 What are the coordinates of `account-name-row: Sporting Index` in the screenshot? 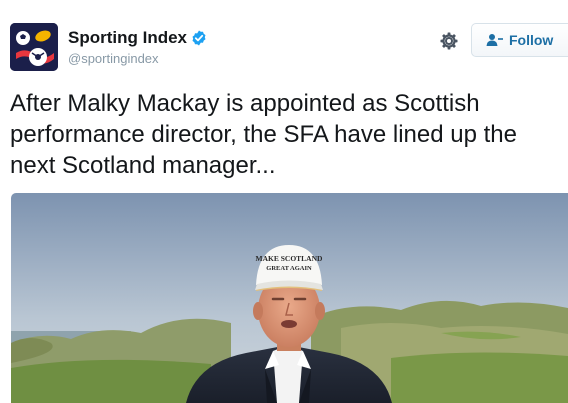 It's located at (137, 38).